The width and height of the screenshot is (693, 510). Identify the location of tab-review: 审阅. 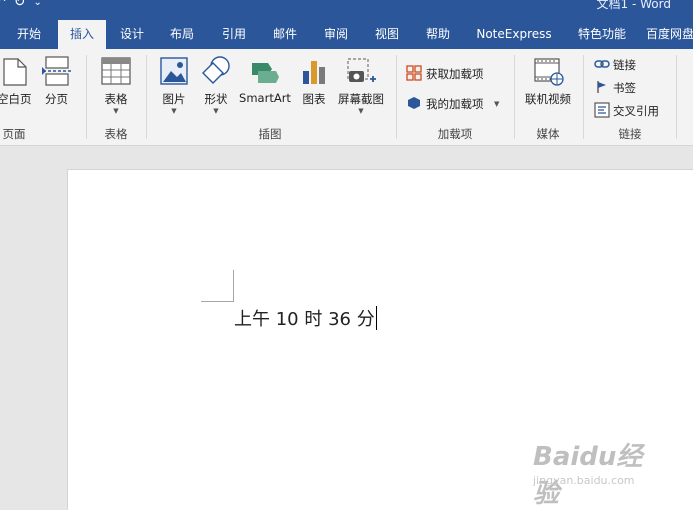
(336, 34).